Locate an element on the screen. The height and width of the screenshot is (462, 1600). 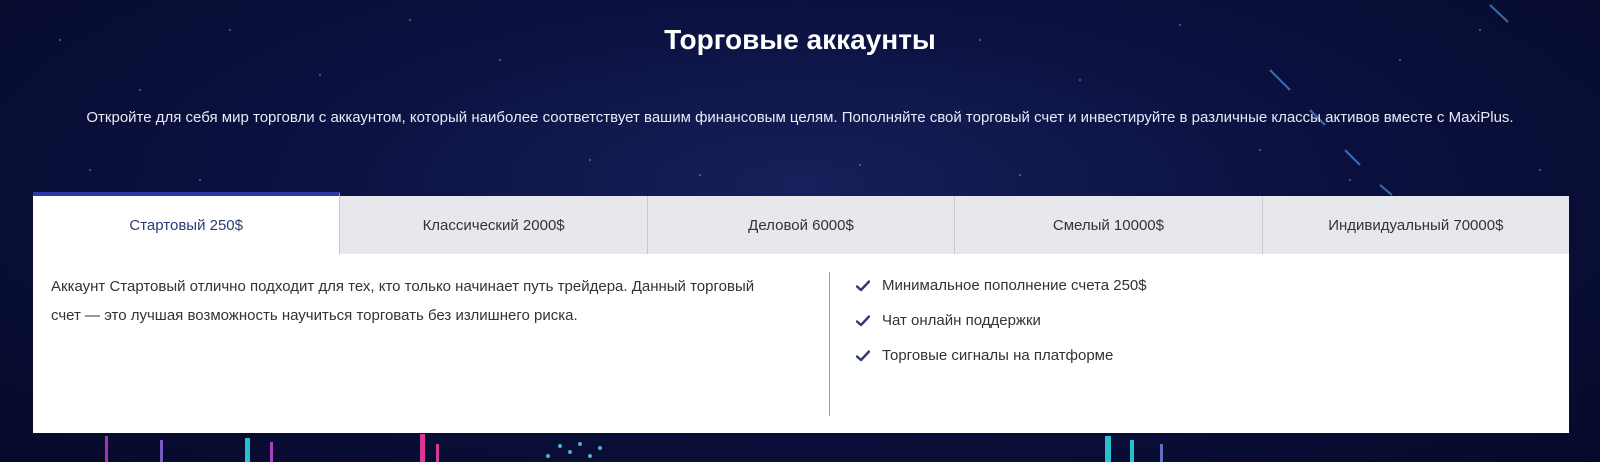
feature-item: Чат онлайн поддержки is located at coordinates (1001, 320).